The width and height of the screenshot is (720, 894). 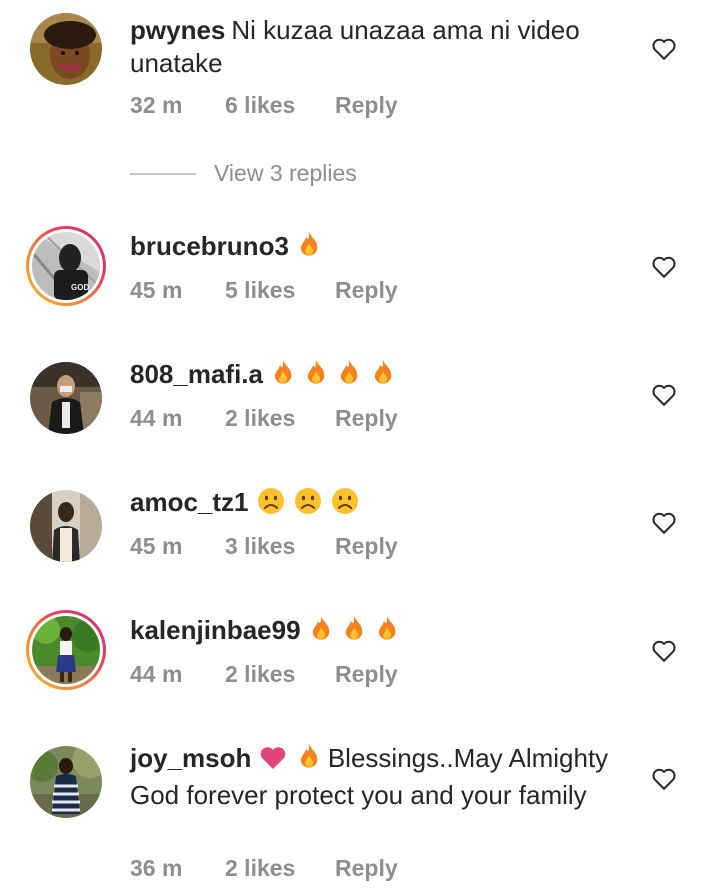 I want to click on comment-likes: 5 likes, so click(x=260, y=290).